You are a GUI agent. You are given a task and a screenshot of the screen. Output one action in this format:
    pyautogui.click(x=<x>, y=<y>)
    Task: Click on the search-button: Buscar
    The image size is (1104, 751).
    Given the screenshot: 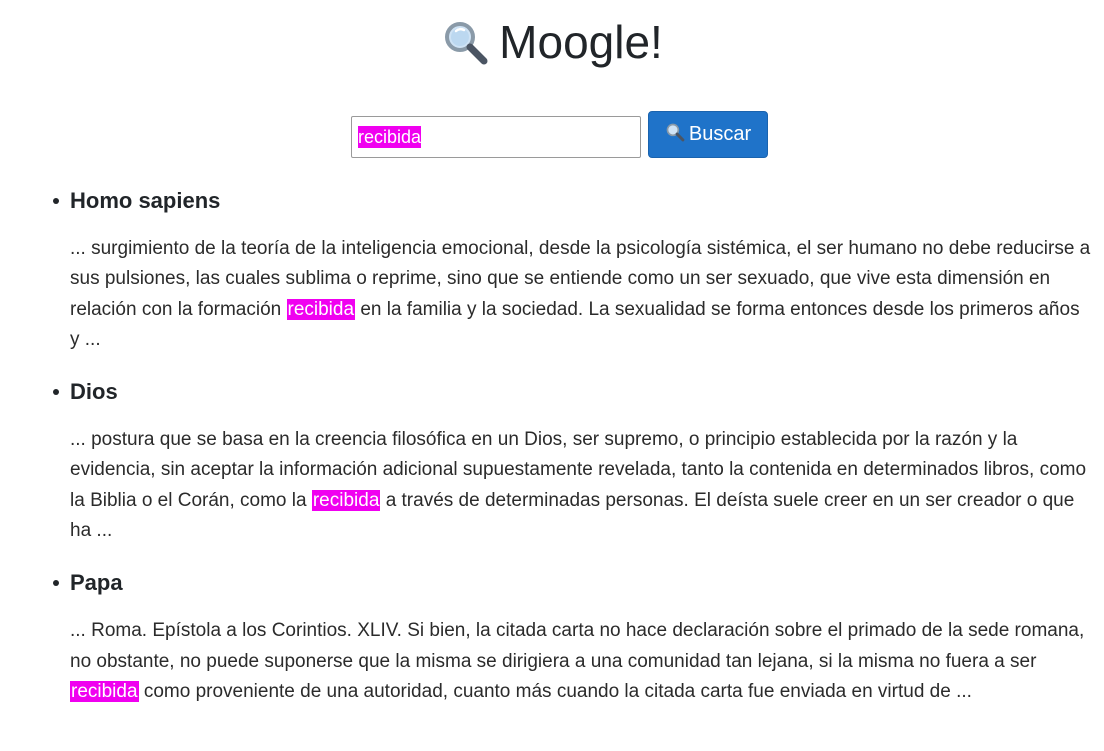 What is the action you would take?
    pyautogui.click(x=708, y=134)
    